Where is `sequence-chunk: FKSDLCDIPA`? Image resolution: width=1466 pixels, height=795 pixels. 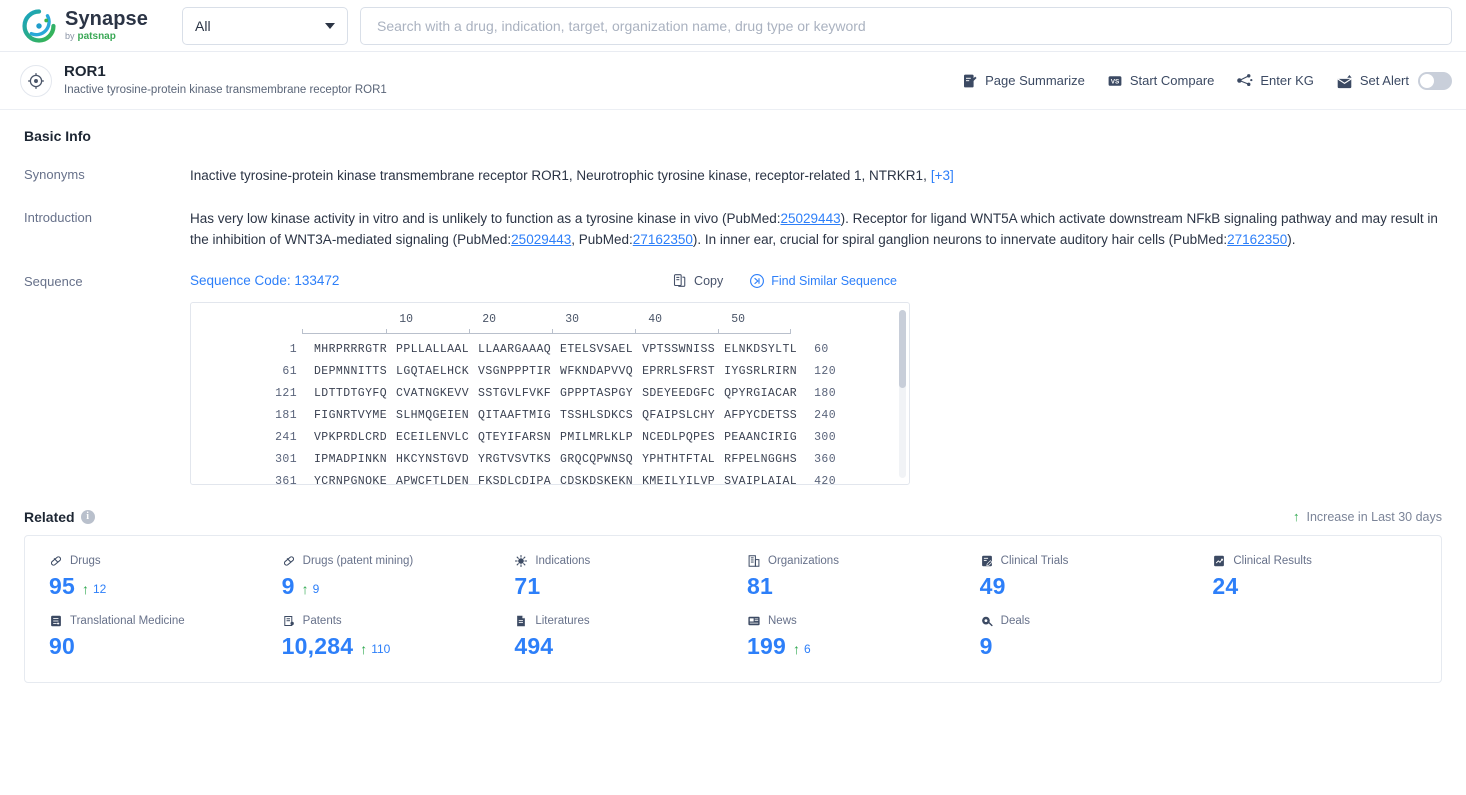
sequence-chunk: FKSDLCDIPA is located at coordinates (515, 479).